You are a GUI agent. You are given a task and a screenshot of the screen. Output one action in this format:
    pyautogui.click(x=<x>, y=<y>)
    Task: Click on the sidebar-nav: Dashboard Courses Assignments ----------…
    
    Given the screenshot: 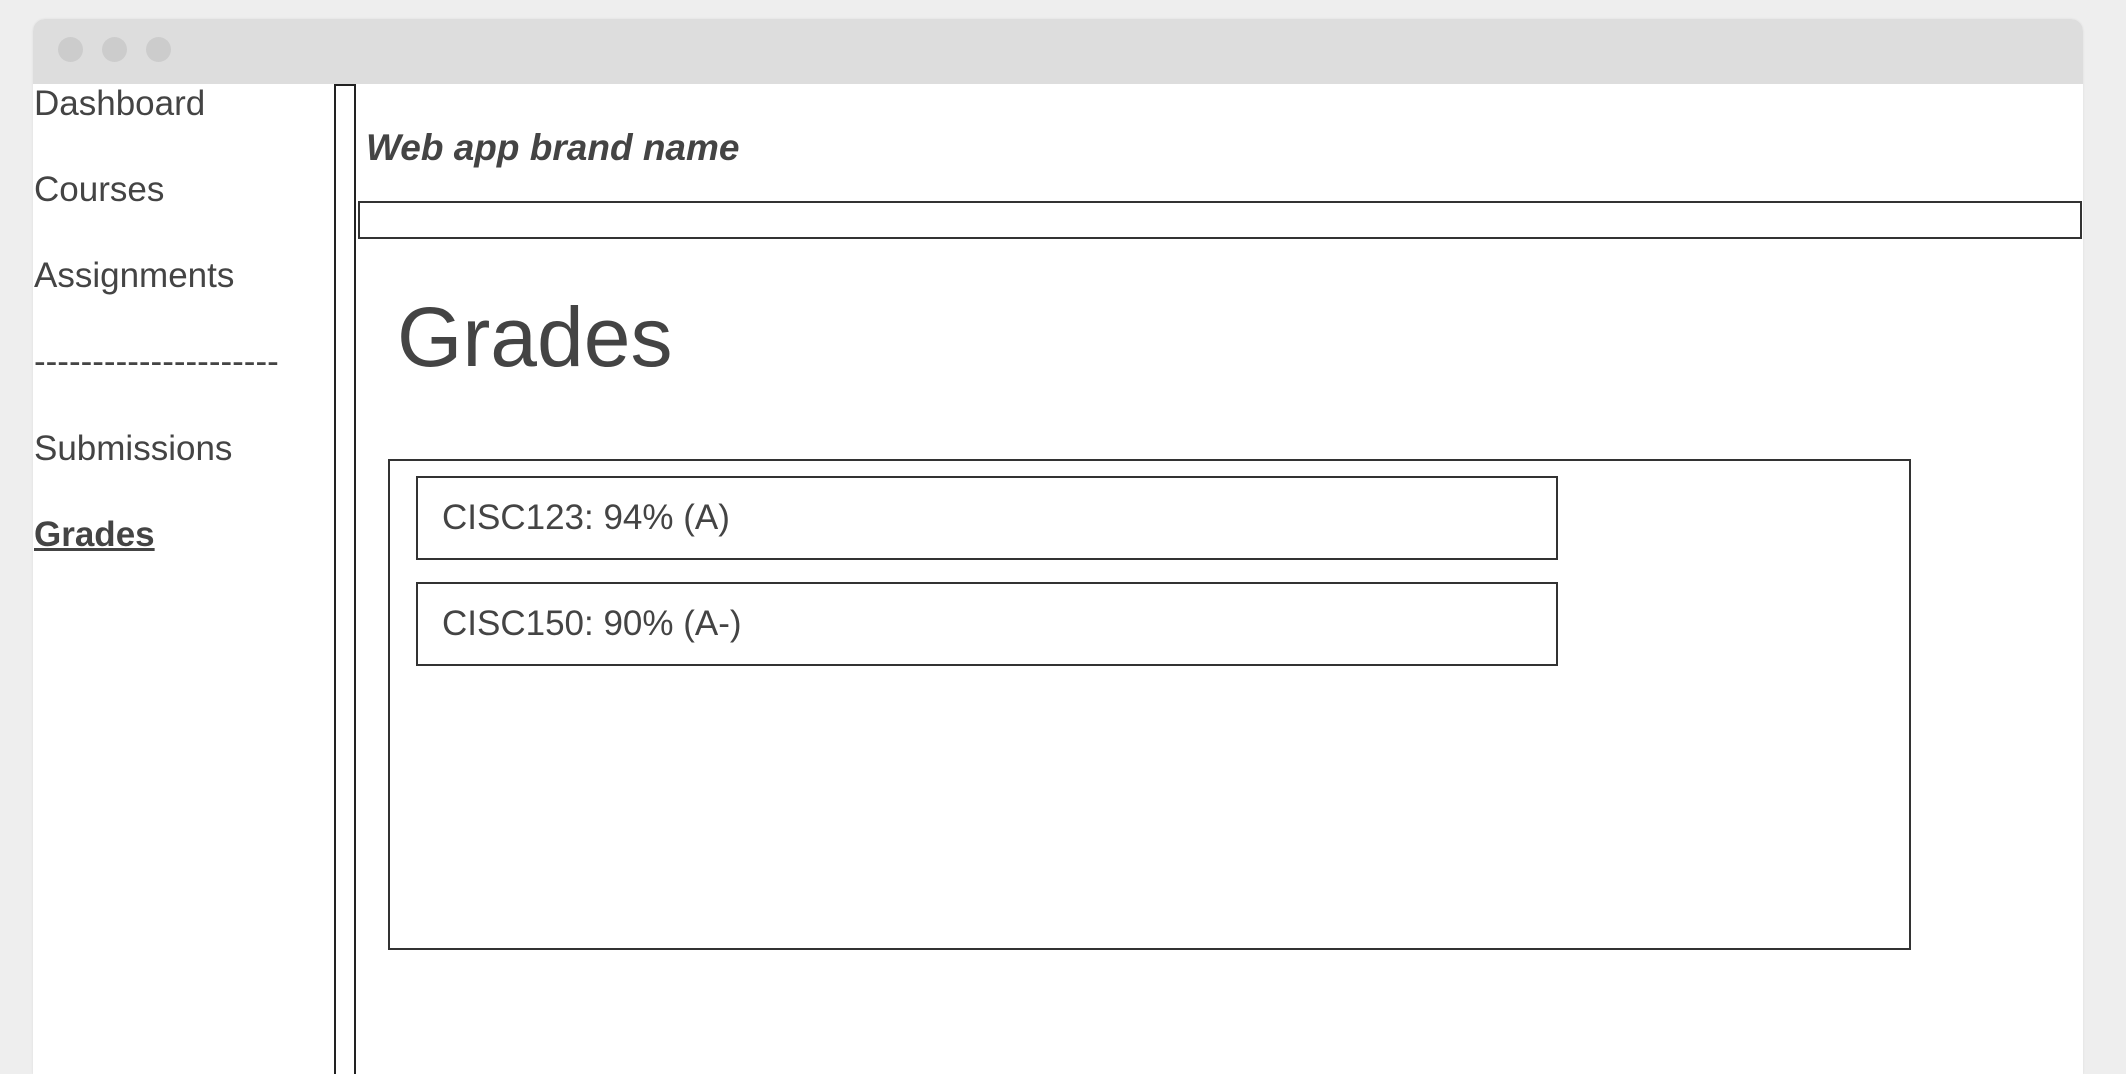 What is the action you would take?
    pyautogui.click(x=183, y=579)
    